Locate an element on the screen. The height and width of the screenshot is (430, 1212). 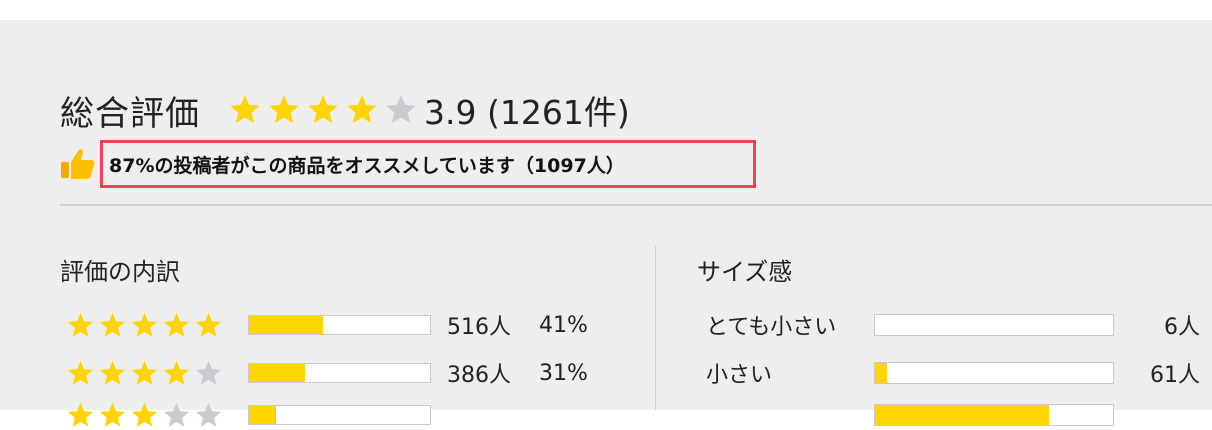
breakdown-row-4: 386人 31% is located at coordinates (327, 373).